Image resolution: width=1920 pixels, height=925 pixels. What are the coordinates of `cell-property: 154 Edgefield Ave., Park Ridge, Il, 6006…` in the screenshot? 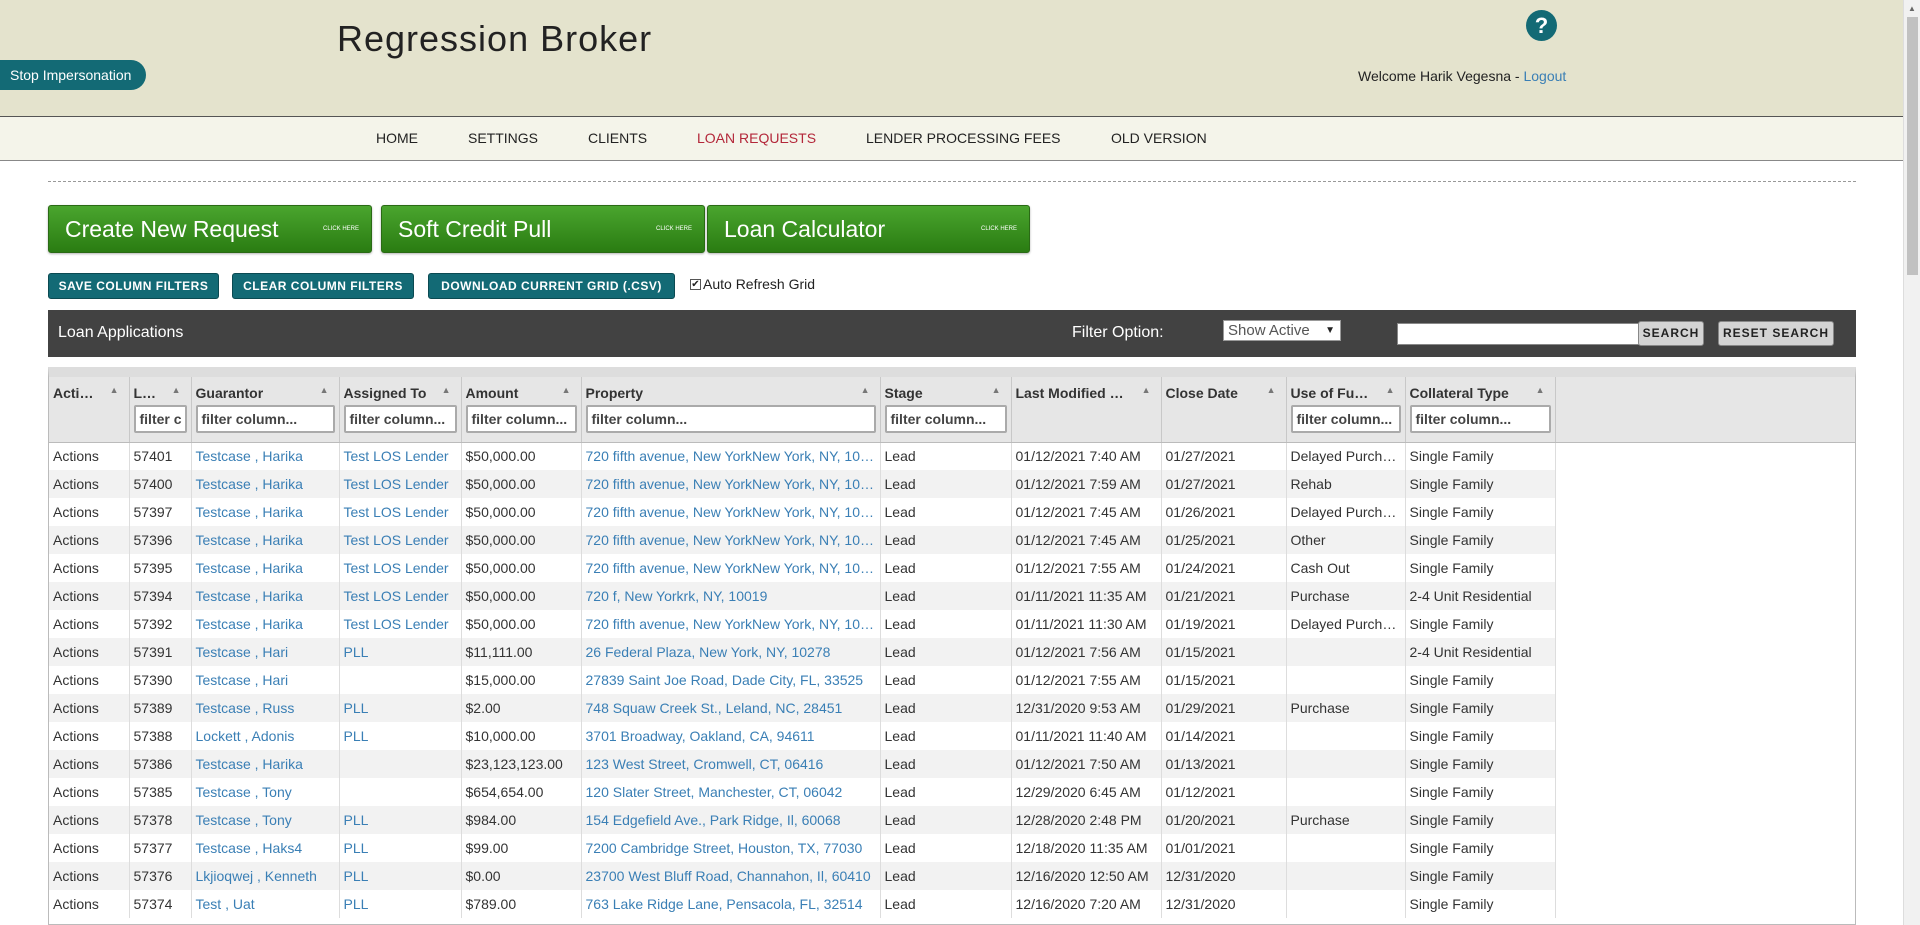 It's located at (731, 820).